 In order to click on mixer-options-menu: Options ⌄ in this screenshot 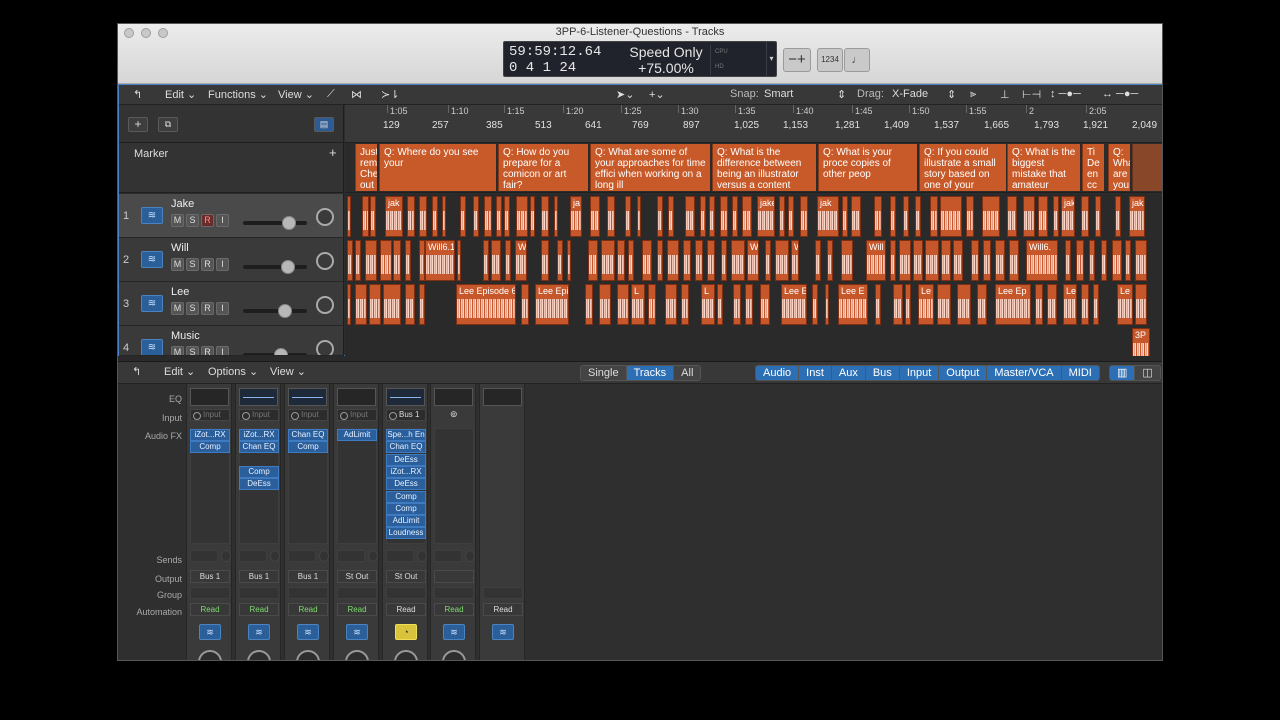, I will do `click(233, 371)`.